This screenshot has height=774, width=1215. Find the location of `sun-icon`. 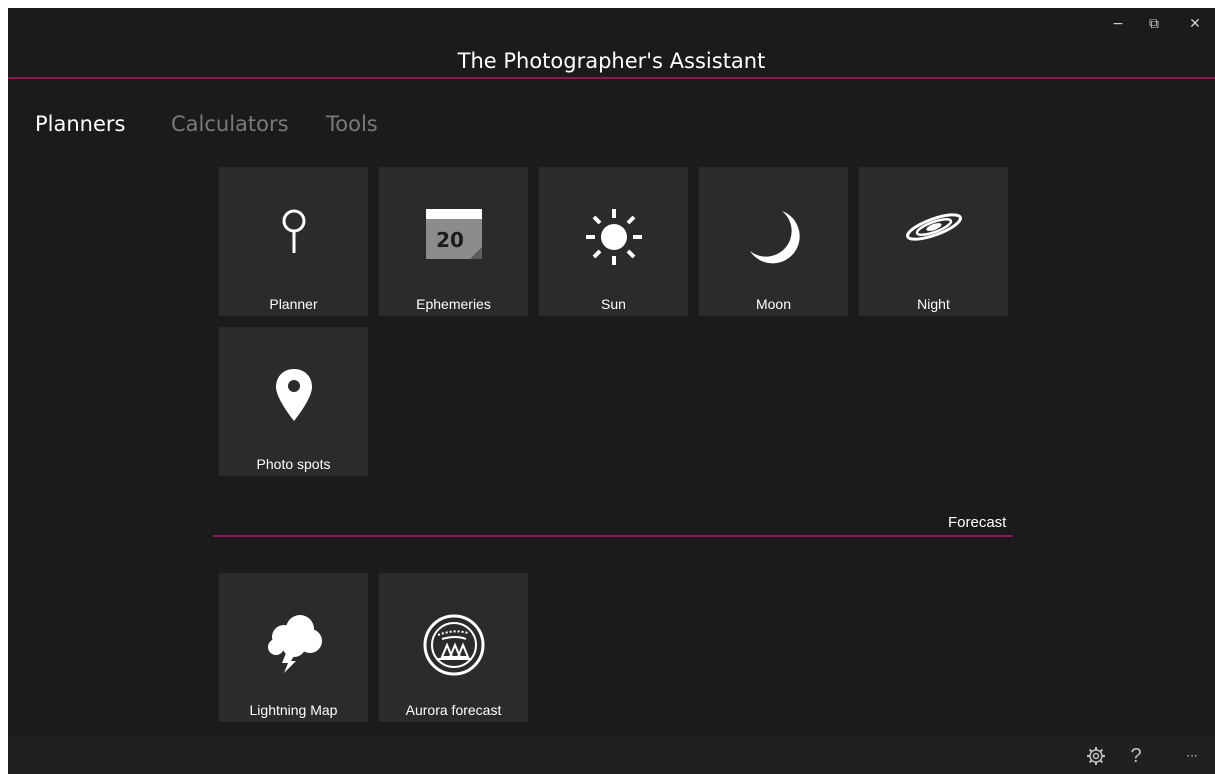

sun-icon is located at coordinates (613, 222).